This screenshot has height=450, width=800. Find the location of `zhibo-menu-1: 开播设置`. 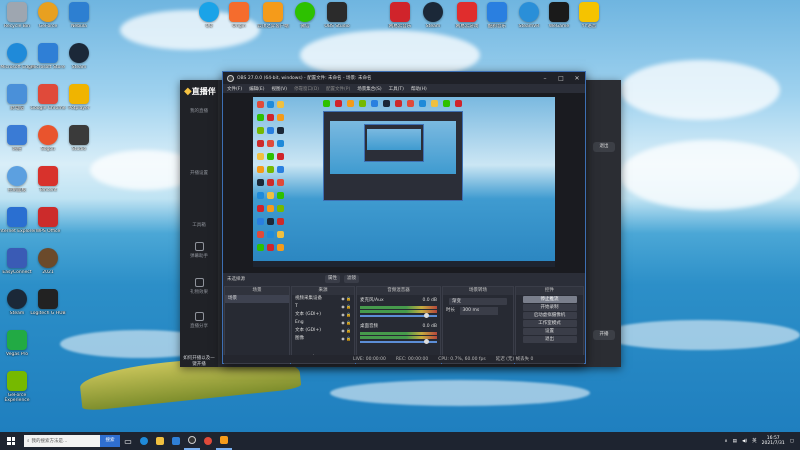

zhibo-menu-1: 开播设置 is located at coordinates (199, 173).